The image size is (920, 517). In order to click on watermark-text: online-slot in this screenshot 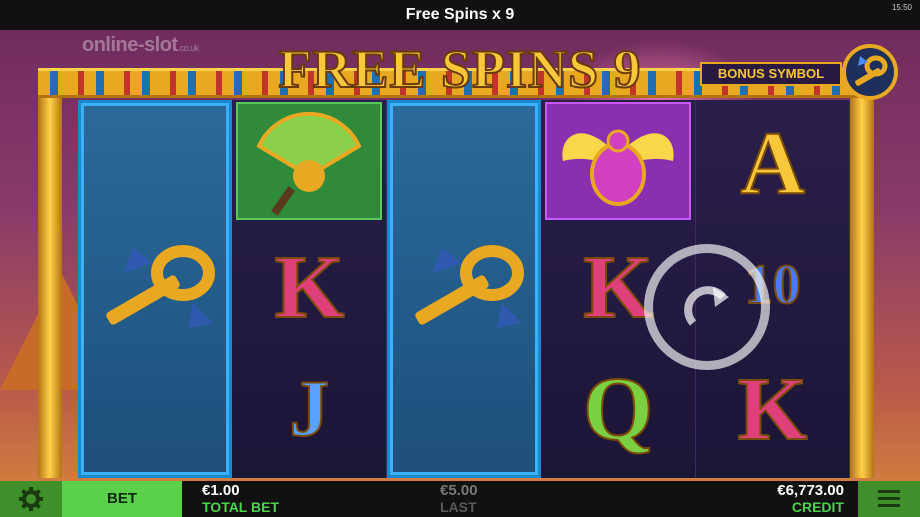, I will do `click(130, 45)`.